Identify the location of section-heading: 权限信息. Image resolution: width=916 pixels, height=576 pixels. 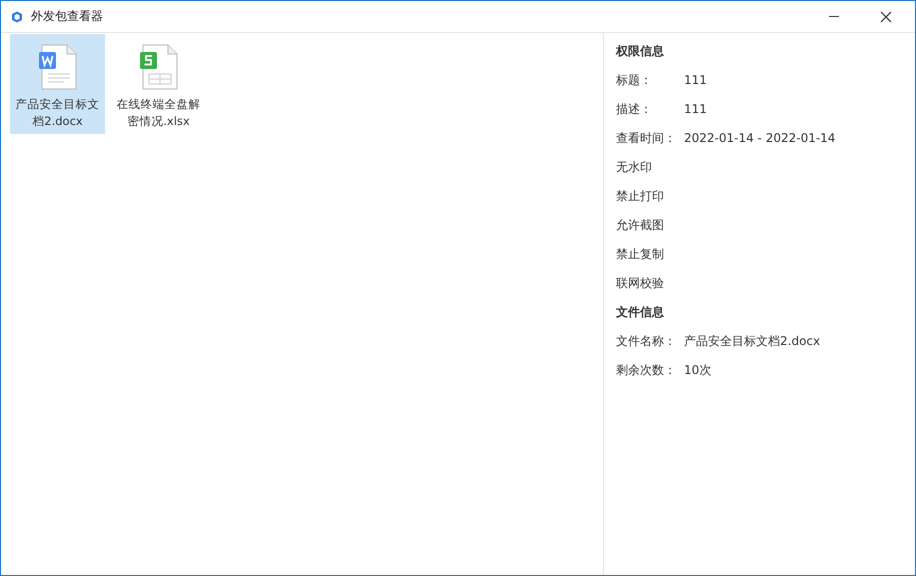
(640, 51).